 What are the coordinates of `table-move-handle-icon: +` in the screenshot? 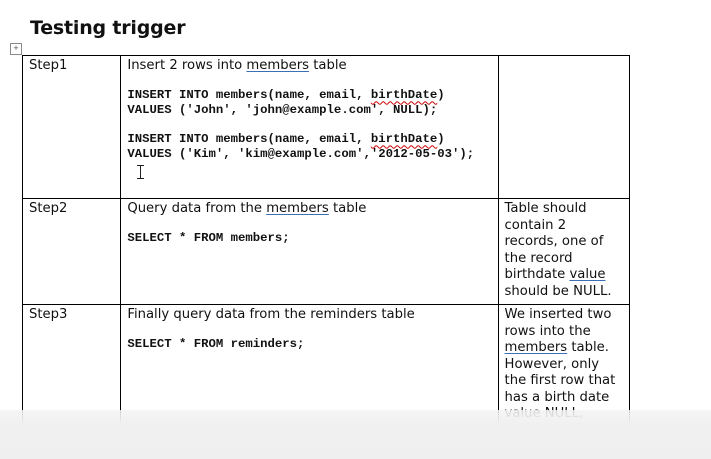 It's located at (16, 49).